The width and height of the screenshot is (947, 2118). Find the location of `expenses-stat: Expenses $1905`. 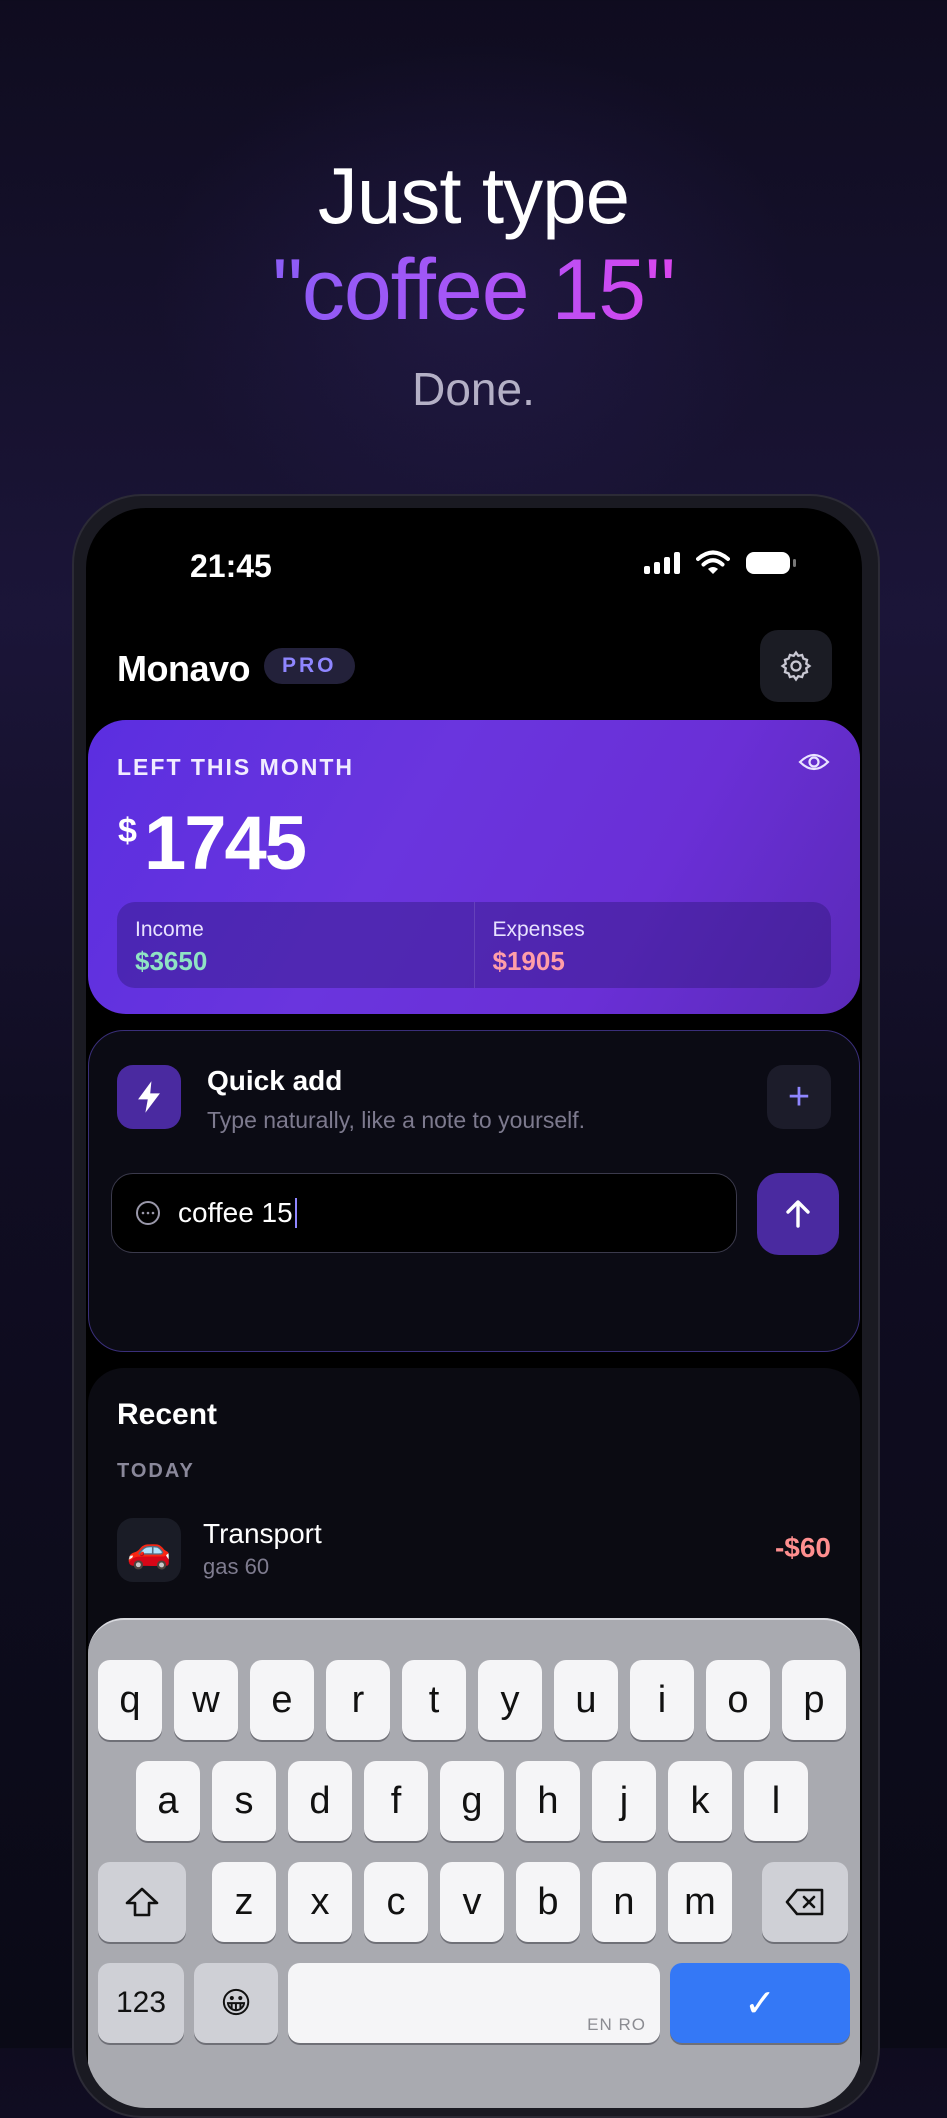

expenses-stat: Expenses $1905 is located at coordinates (652, 945).